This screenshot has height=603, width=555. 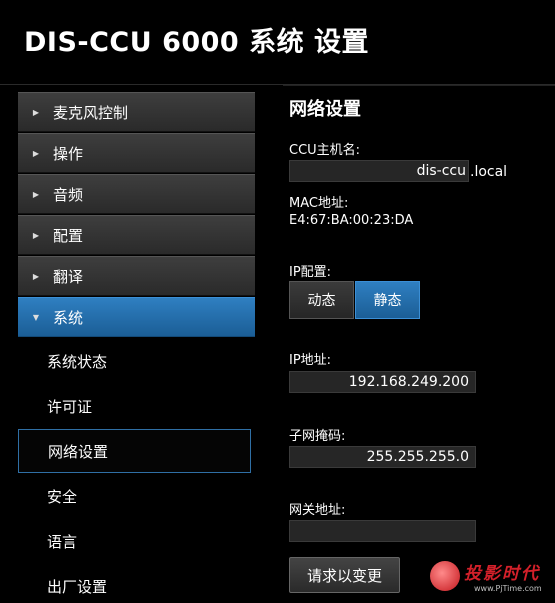 What do you see at coordinates (319, 203) in the screenshot?
I see `mac-label: MAC地址:` at bounding box center [319, 203].